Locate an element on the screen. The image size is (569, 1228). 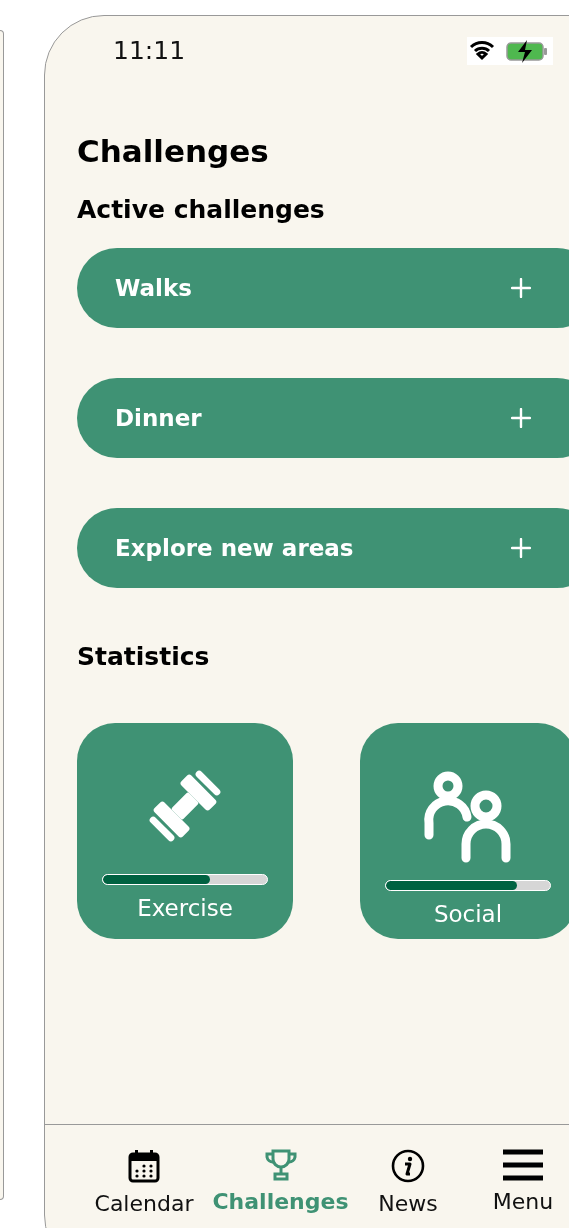
statistic-label: Exercise is located at coordinates (185, 908).